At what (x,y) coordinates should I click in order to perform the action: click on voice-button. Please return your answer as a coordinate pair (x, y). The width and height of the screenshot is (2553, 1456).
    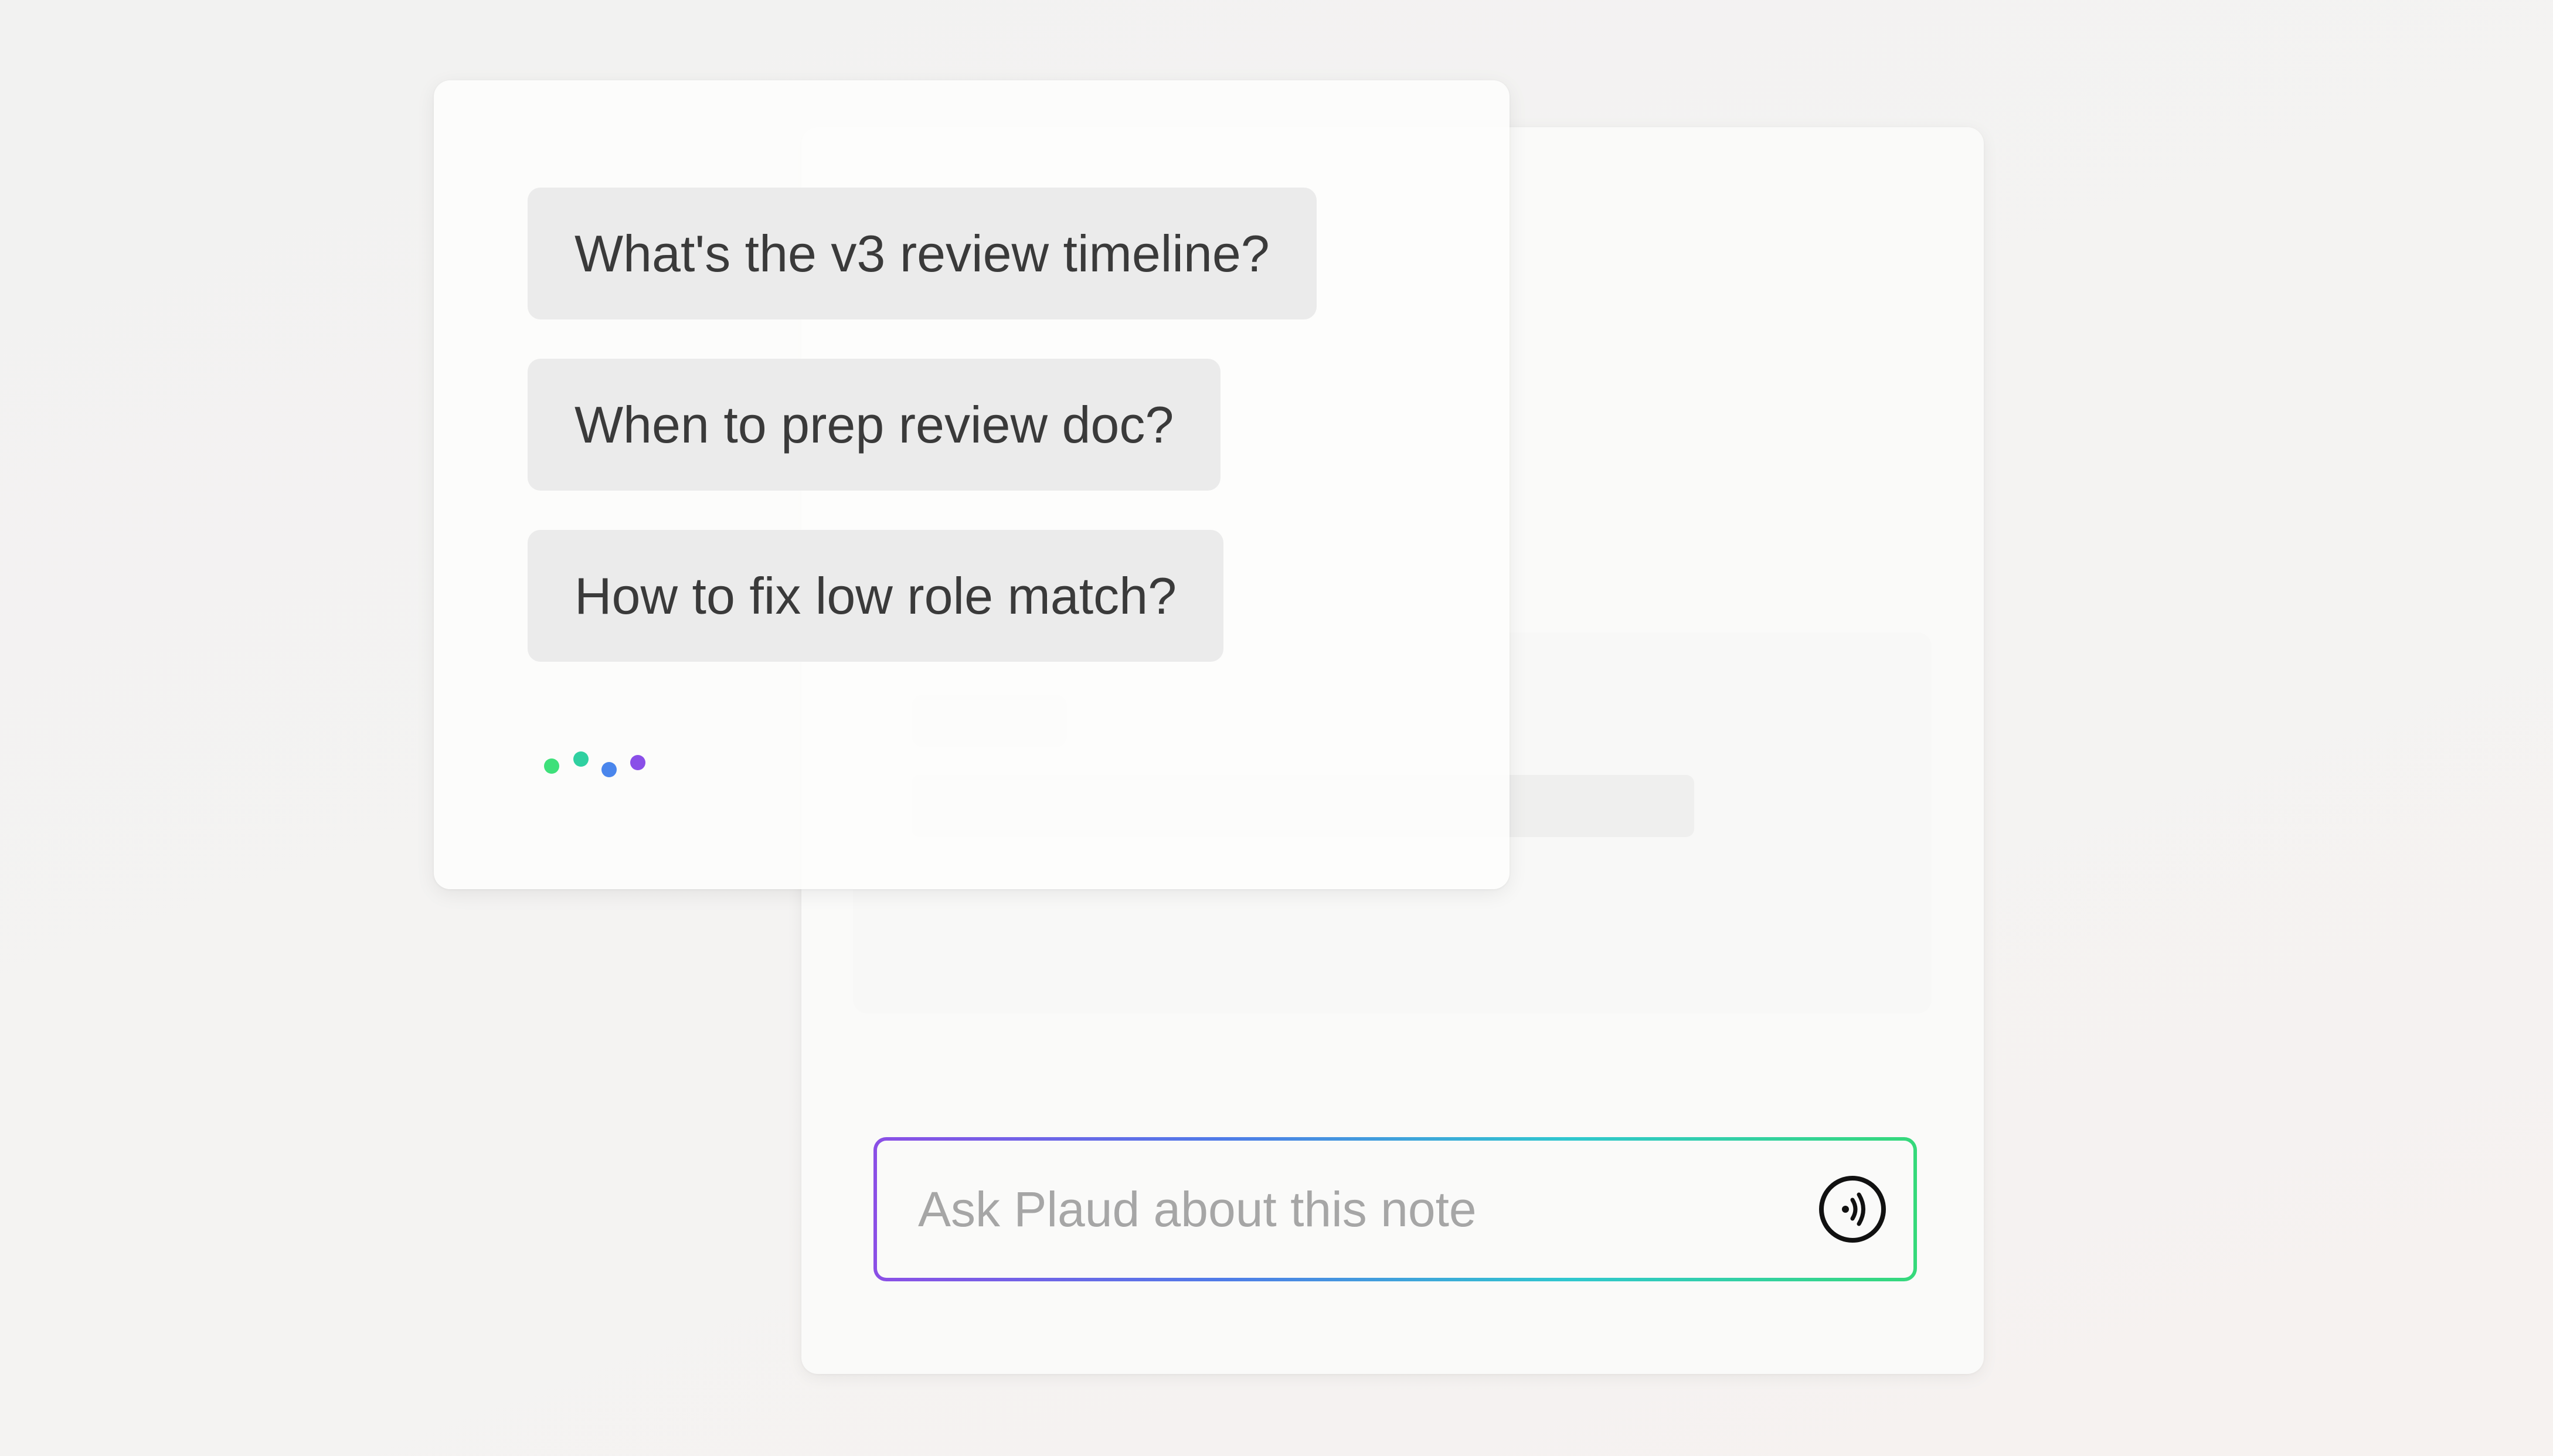
    Looking at the image, I should click on (1852, 1209).